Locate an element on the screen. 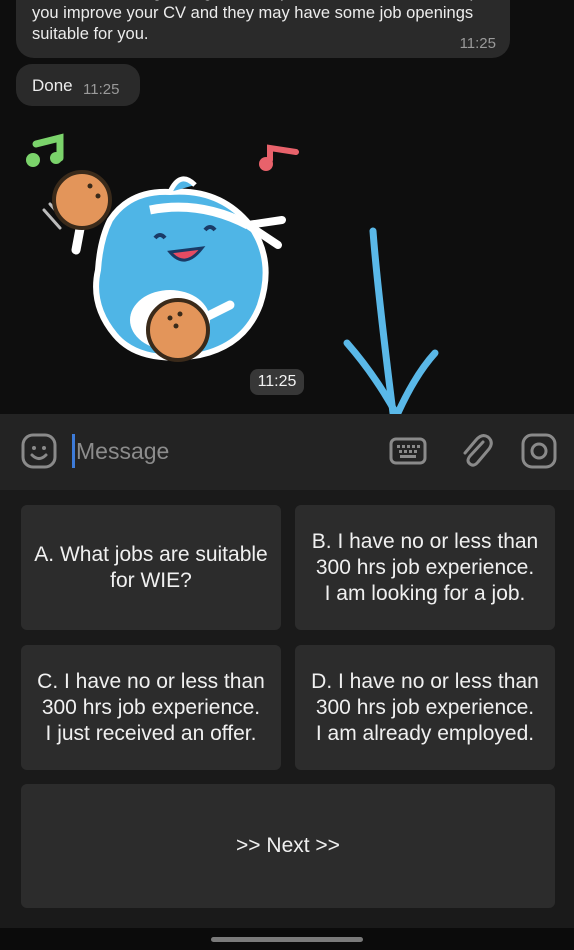  home-indicator is located at coordinates (287, 939).